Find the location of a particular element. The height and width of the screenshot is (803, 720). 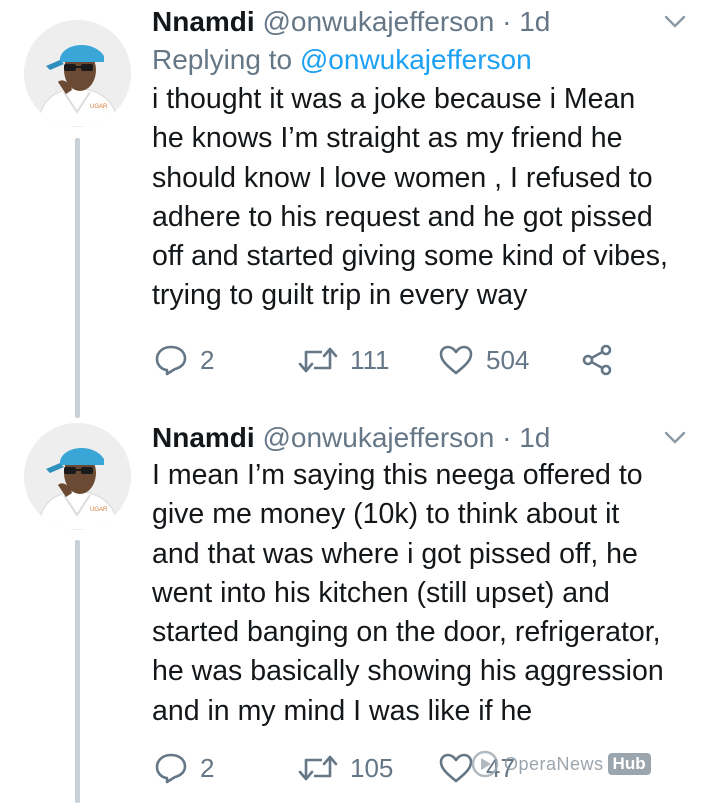

tweet-text-line: he was basically showing his aggression is located at coordinates (408, 671).